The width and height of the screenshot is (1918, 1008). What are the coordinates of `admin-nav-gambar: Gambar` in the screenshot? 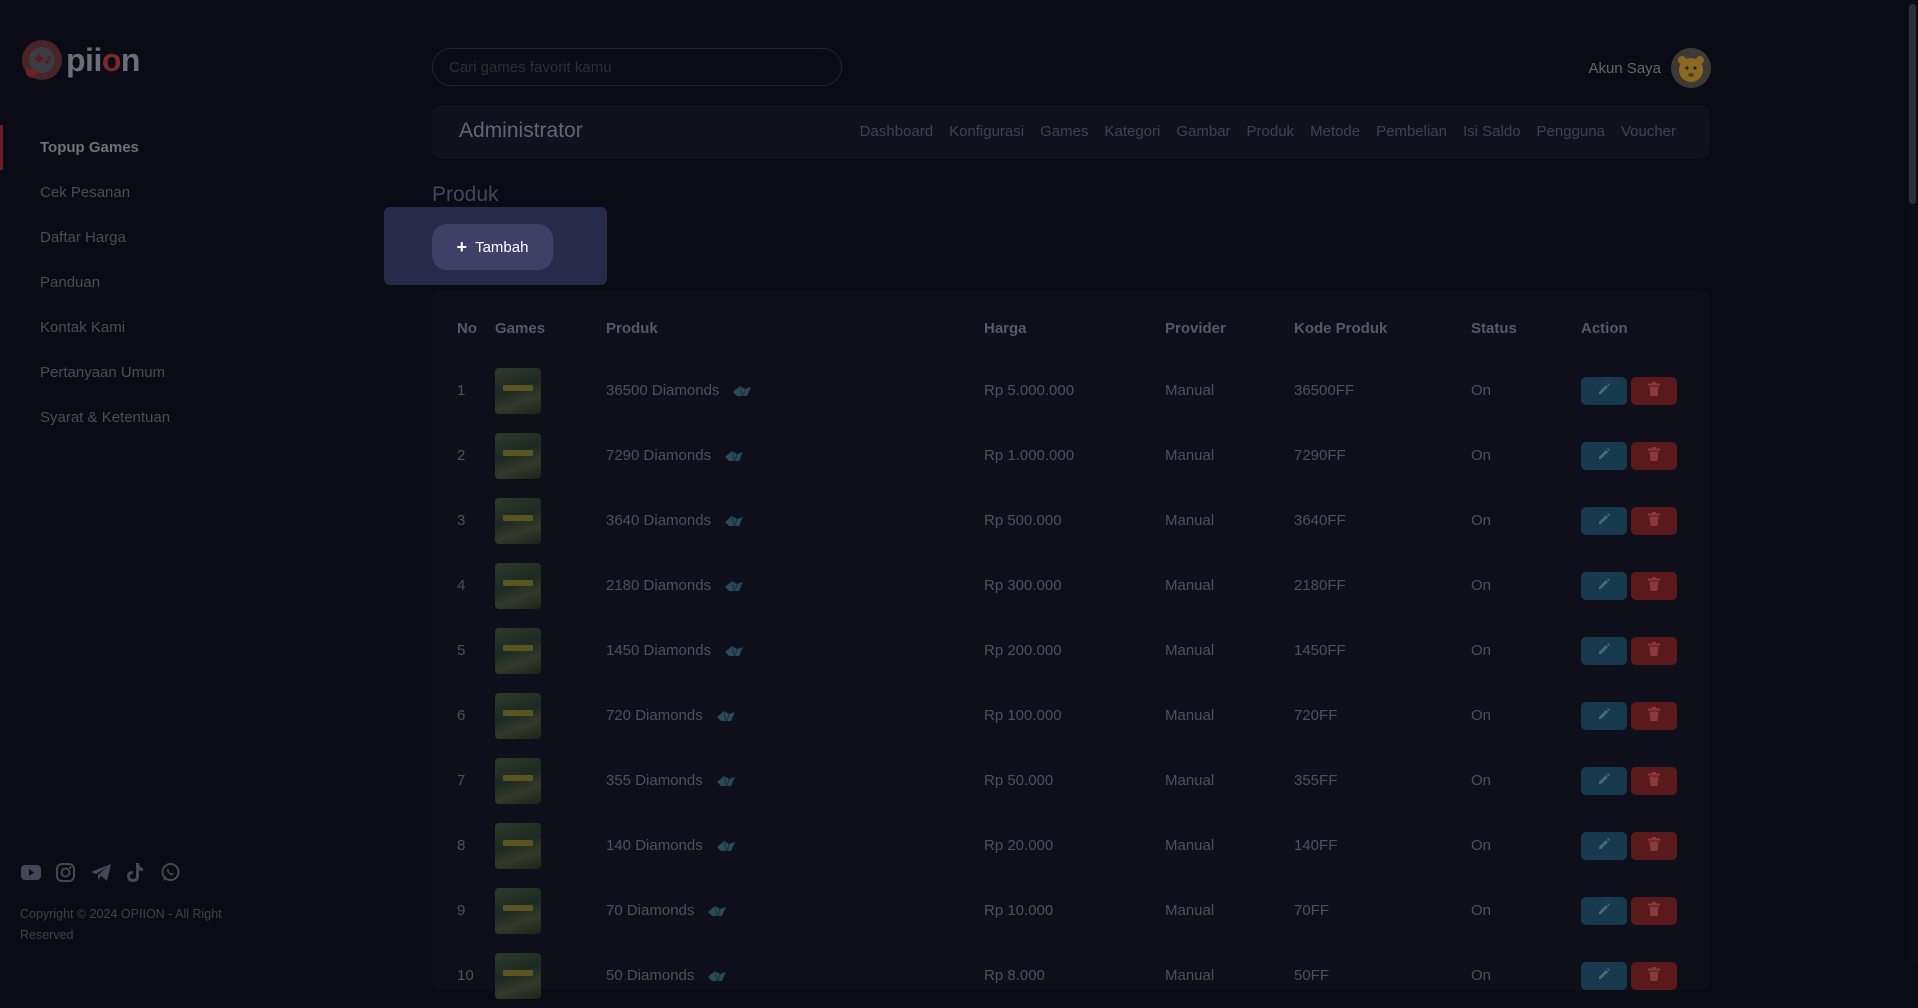 It's located at (1203, 131).